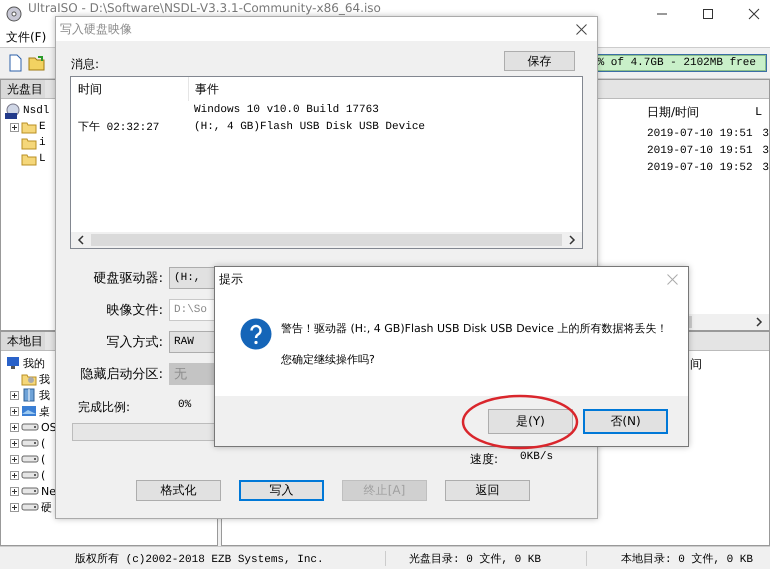 Image resolution: width=770 pixels, height=569 pixels. Describe the element at coordinates (29, 395) in the screenshot. I see `document-icon` at that location.